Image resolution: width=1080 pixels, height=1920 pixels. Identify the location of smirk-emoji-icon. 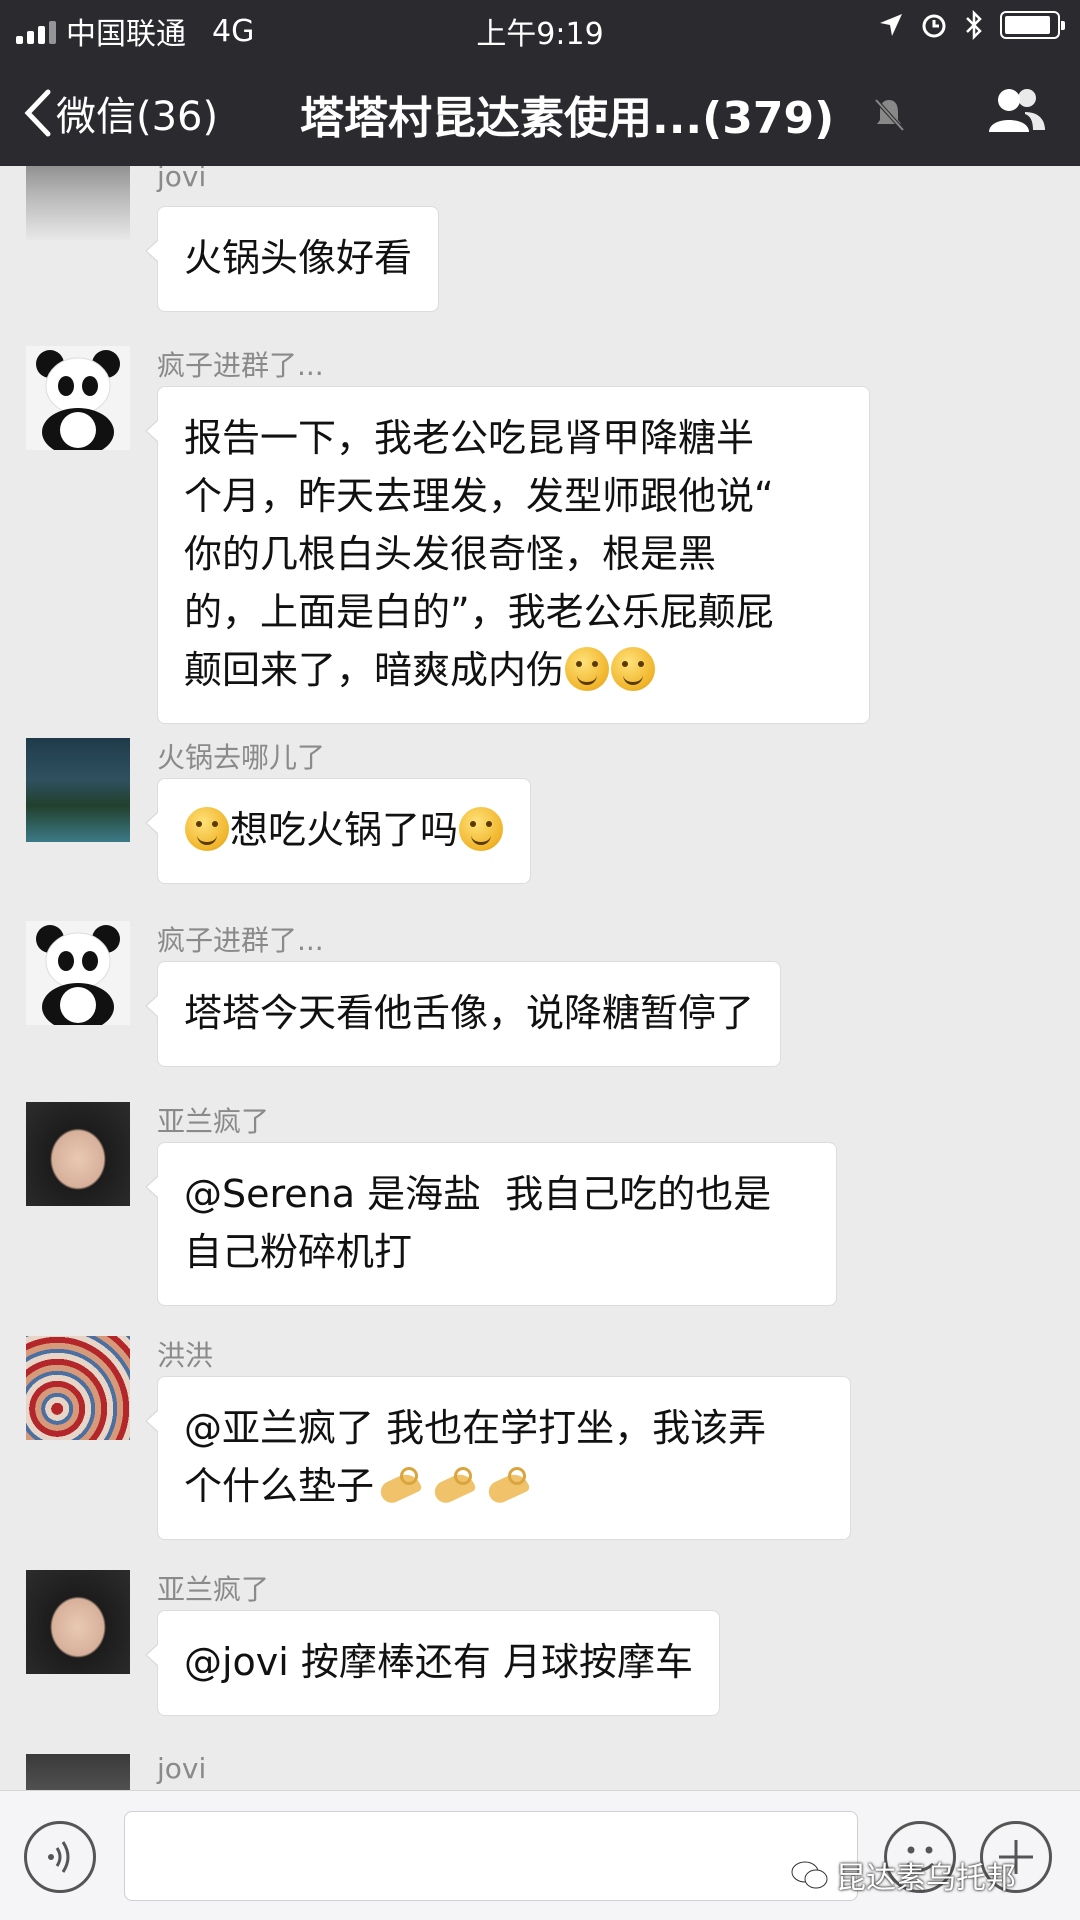
(481, 829).